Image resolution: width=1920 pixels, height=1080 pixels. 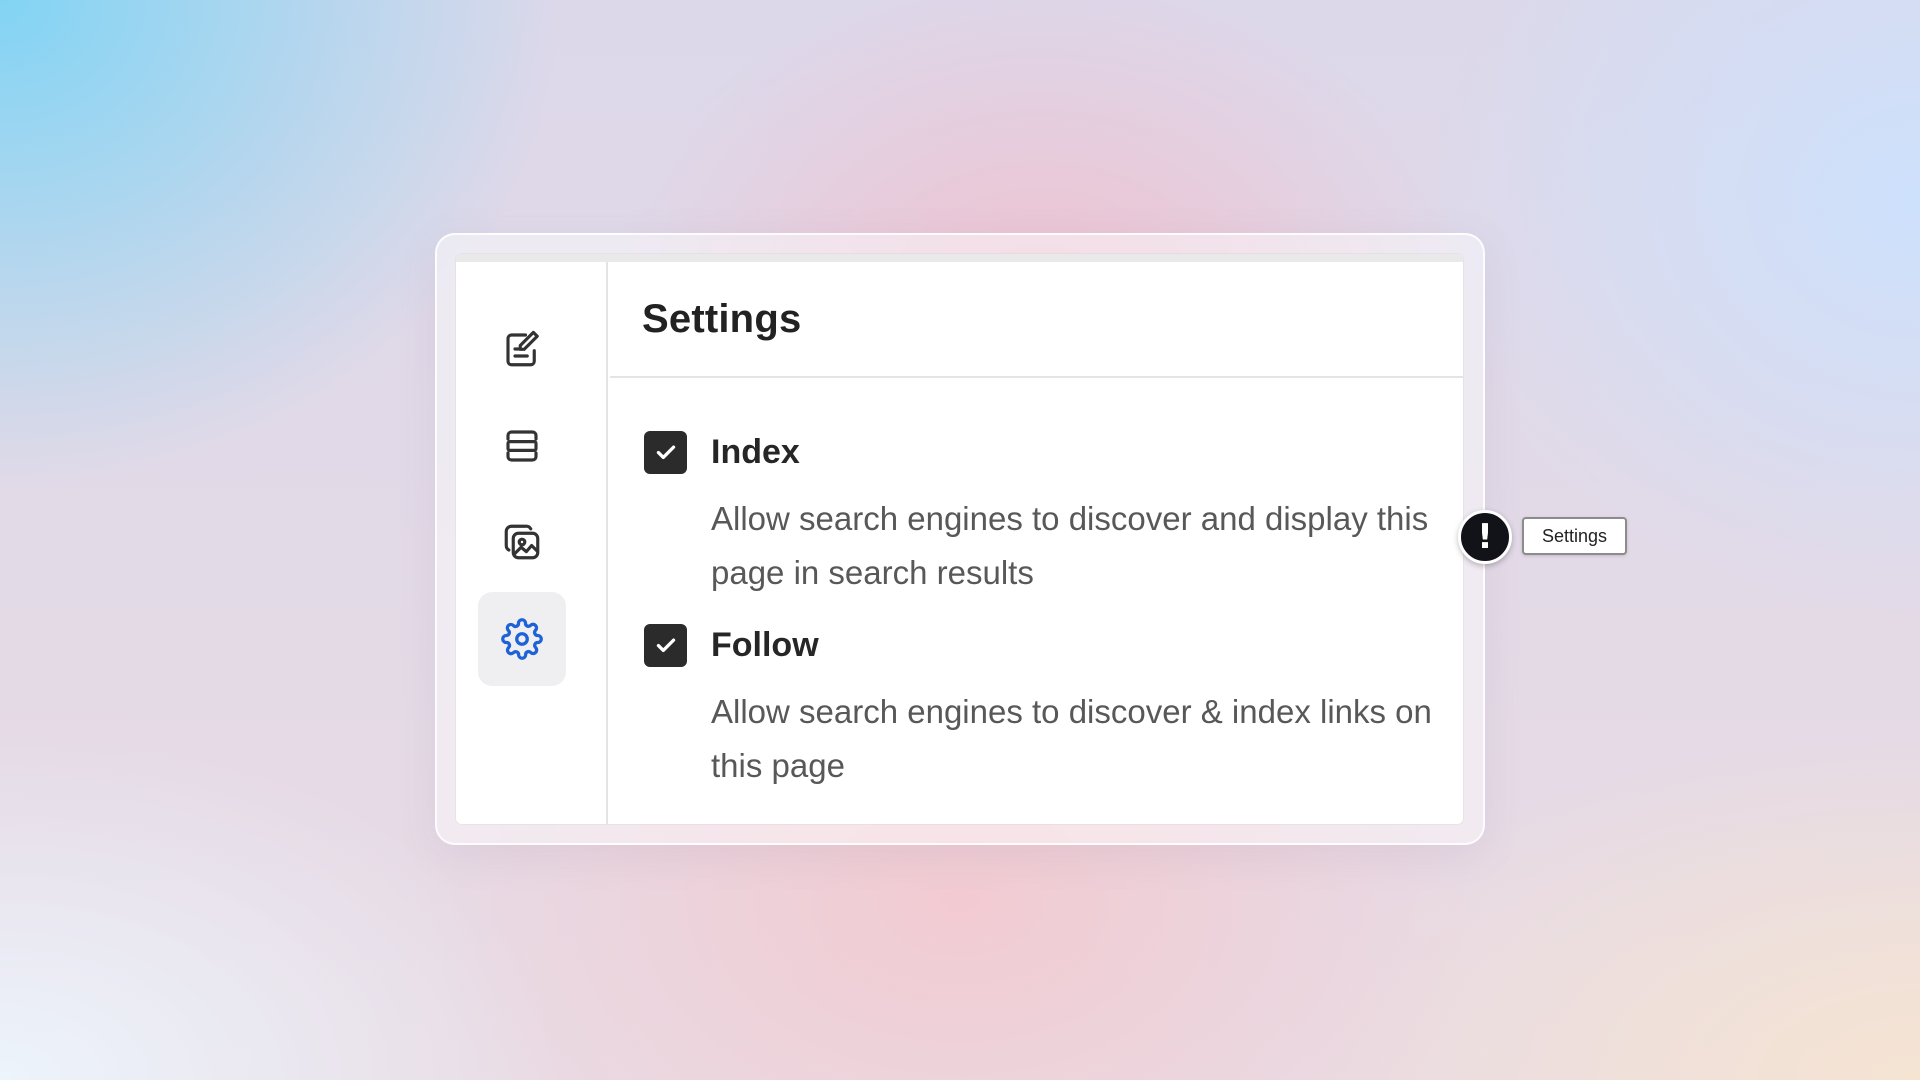 I want to click on follow-checkbox, so click(x=665, y=645).